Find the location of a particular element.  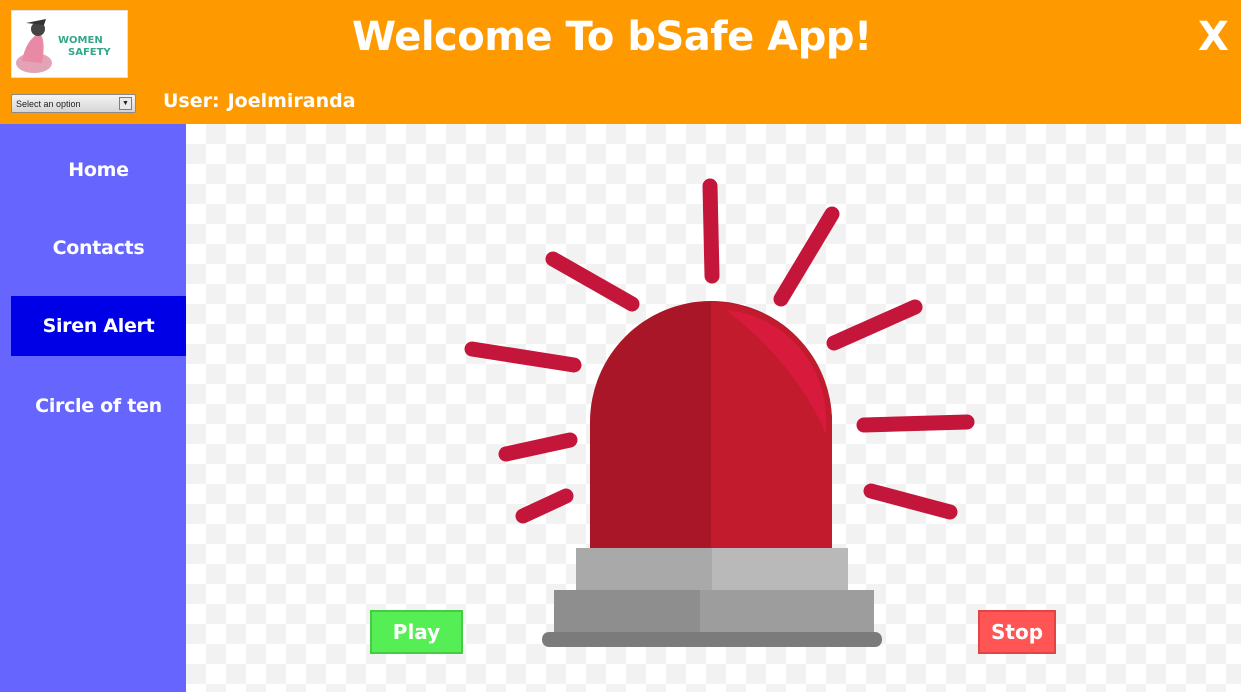

user-info: User: Joelmiranda is located at coordinates (259, 101).